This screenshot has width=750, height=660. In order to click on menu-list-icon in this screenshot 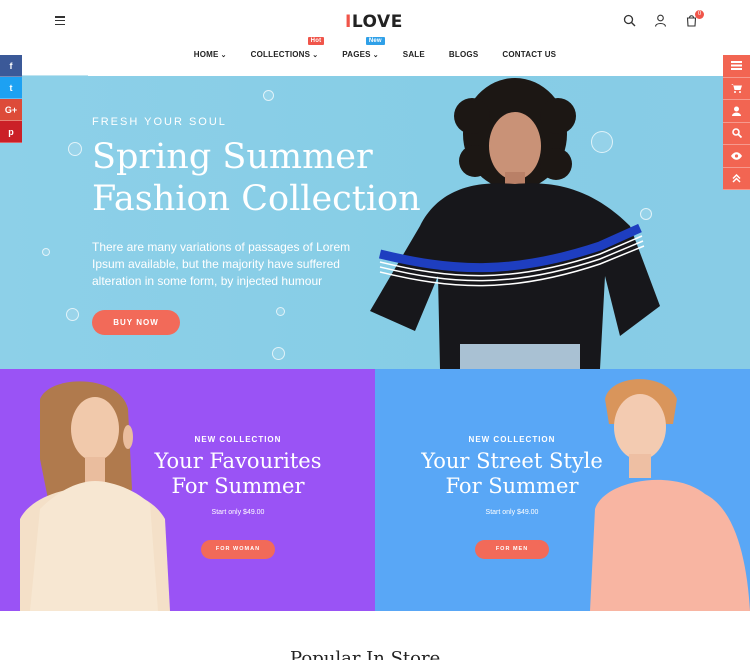, I will do `click(736, 66)`.